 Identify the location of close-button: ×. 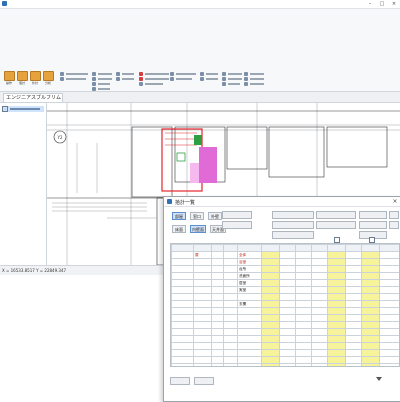
(394, 4).